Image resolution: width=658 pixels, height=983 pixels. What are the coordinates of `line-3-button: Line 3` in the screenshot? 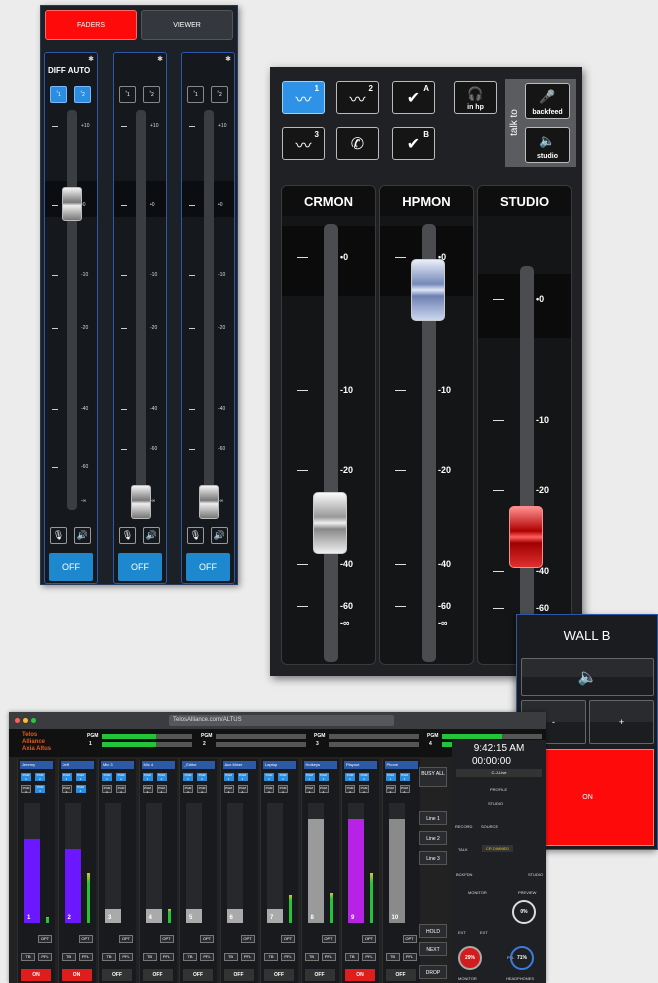 It's located at (433, 858).